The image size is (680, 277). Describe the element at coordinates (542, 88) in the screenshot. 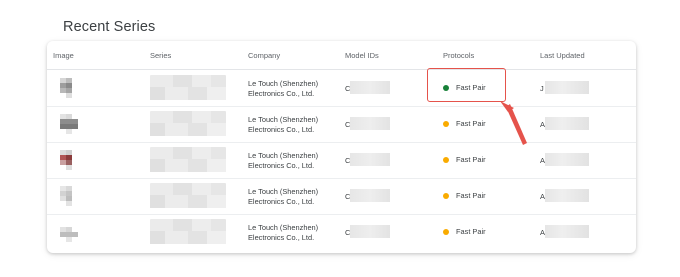

I see `last-updated-text: J` at that location.